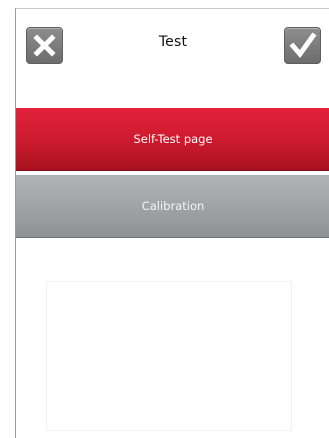  I want to click on page-title: Test, so click(173, 42).